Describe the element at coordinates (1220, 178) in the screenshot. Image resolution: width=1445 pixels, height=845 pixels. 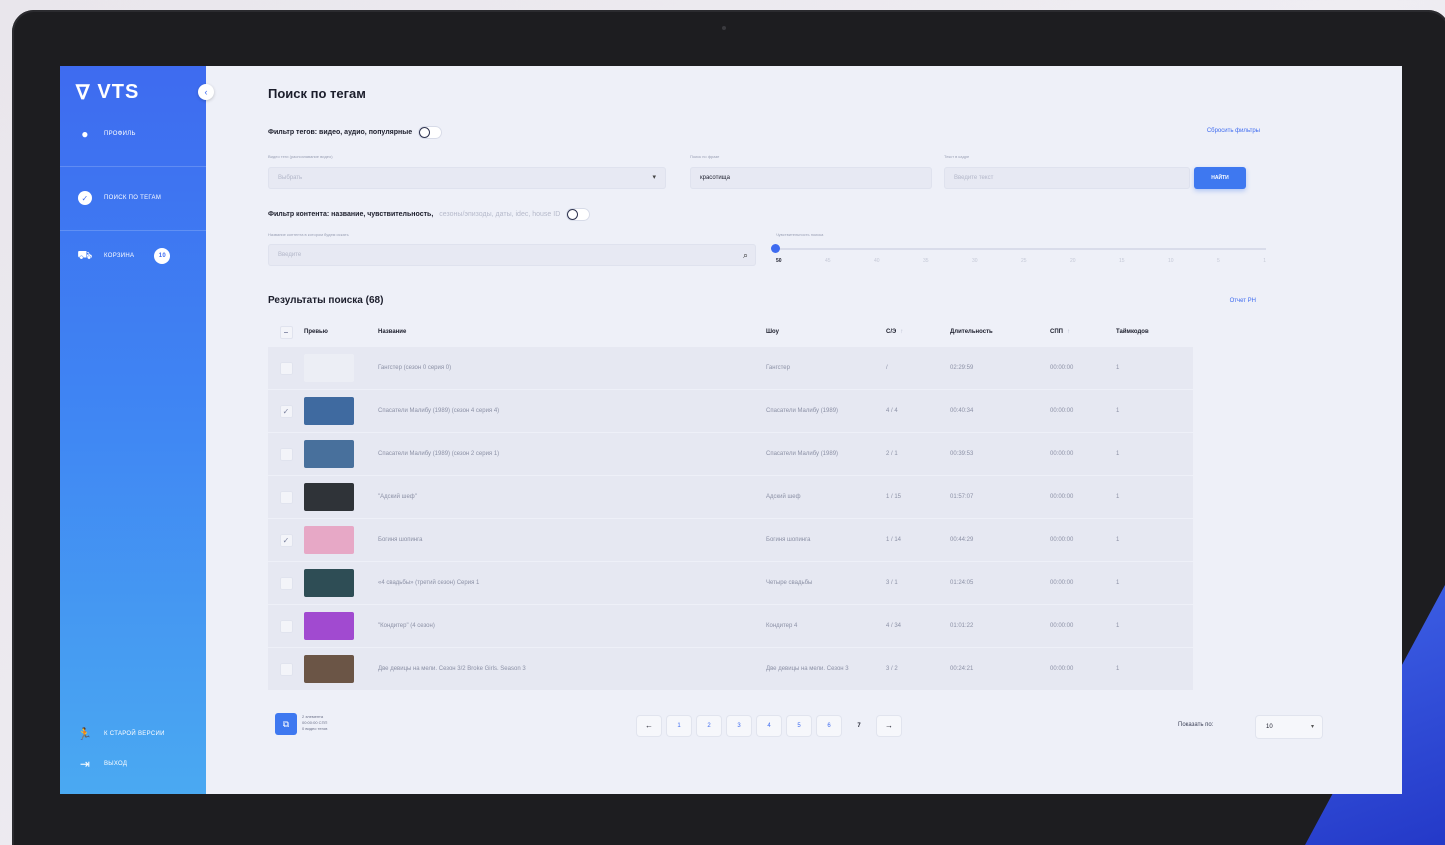
I see `find-button: НАЙТИ` at that location.